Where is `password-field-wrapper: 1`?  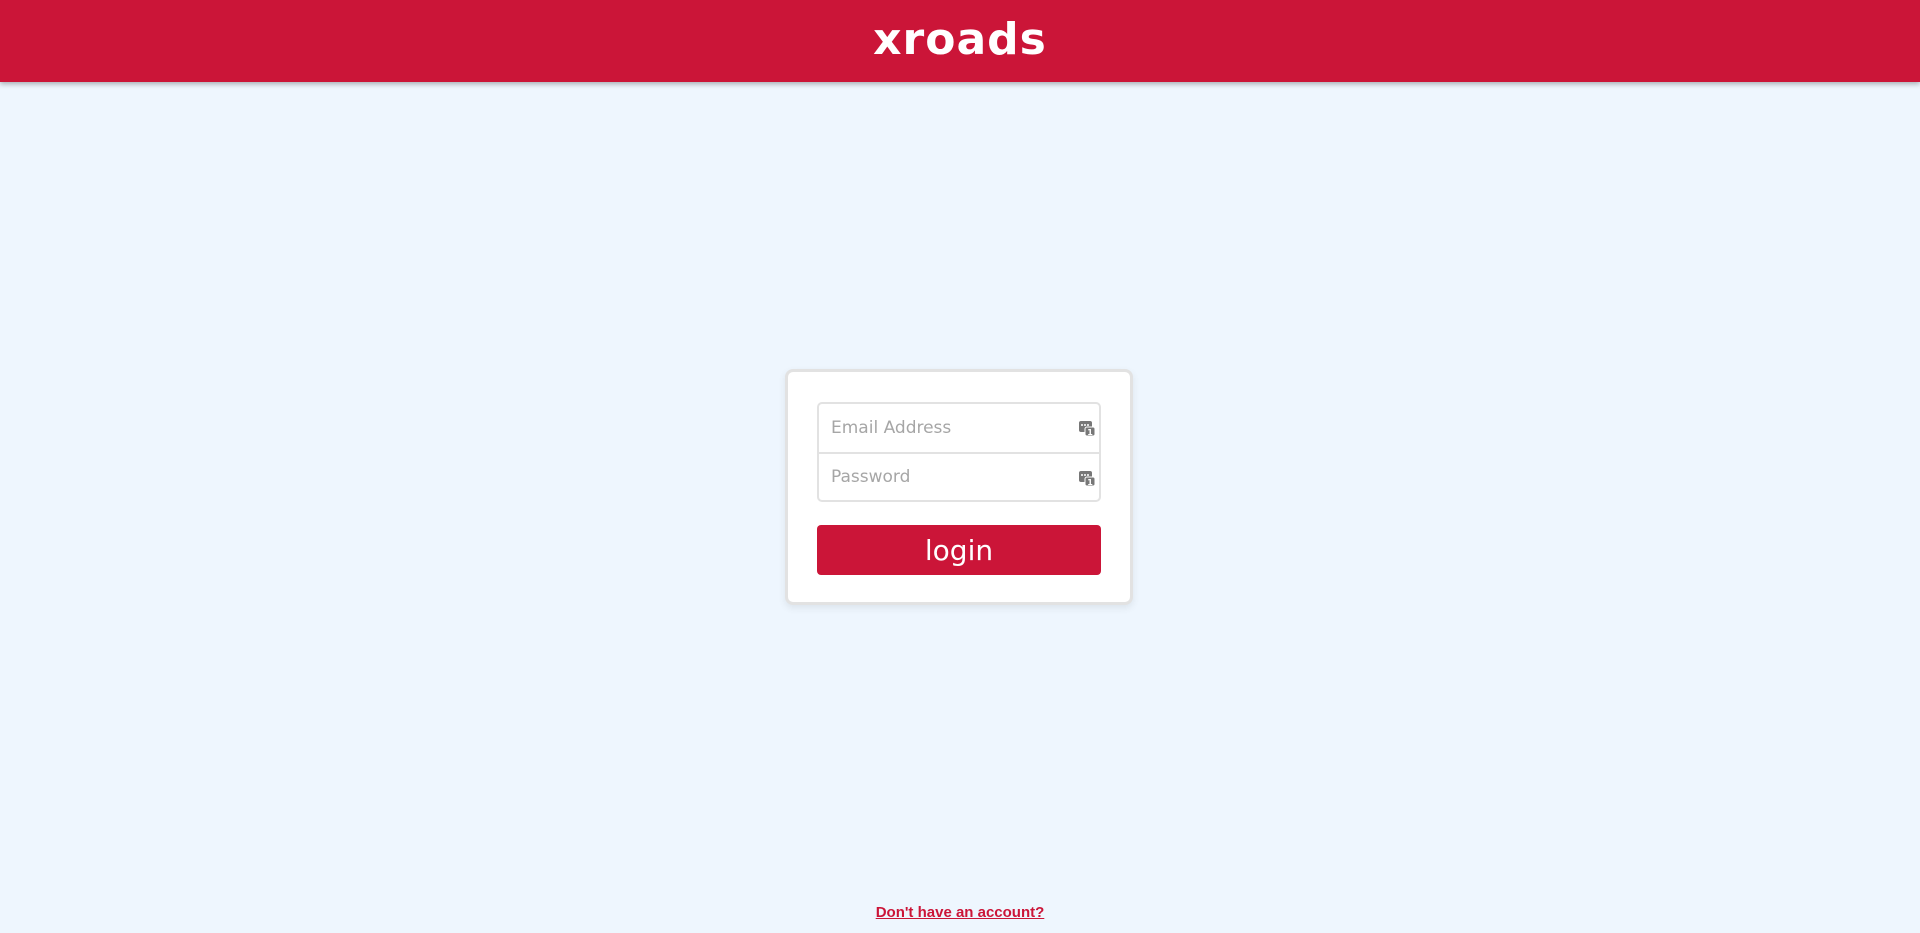 password-field-wrapper: 1 is located at coordinates (959, 476).